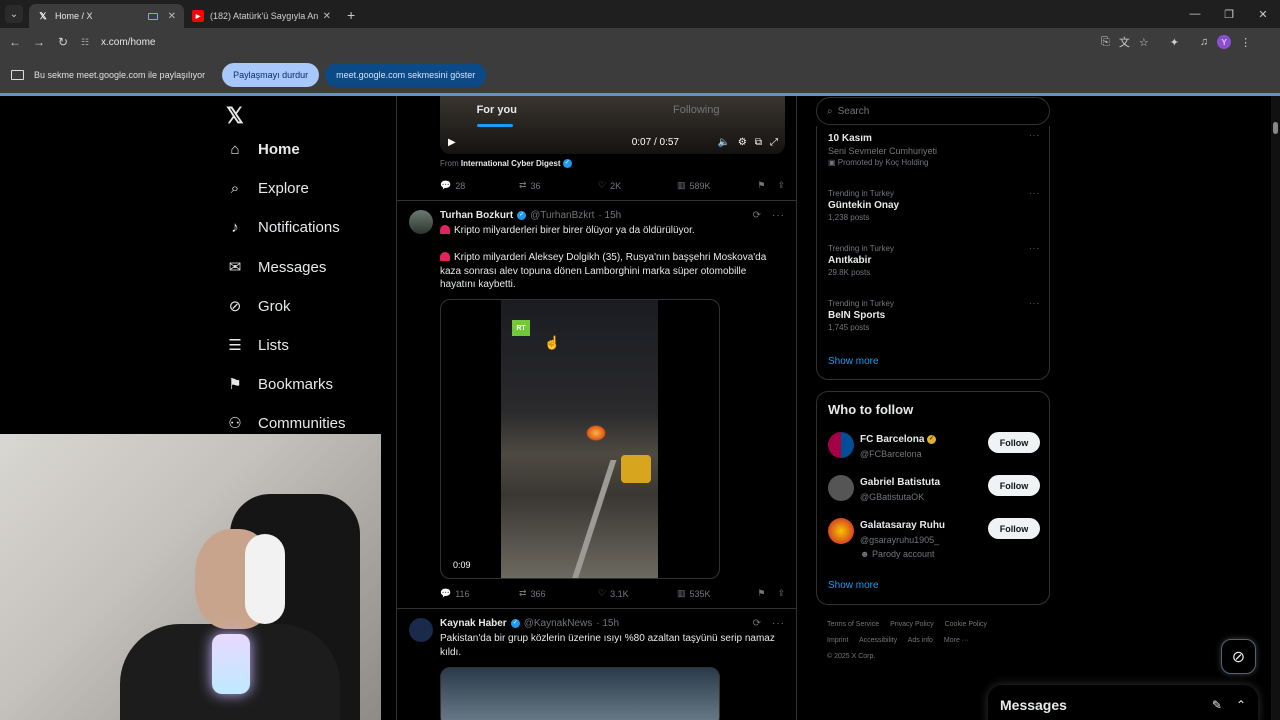  Describe the element at coordinates (473, 623) in the screenshot. I see `author-name: Kaynak Haber` at that location.